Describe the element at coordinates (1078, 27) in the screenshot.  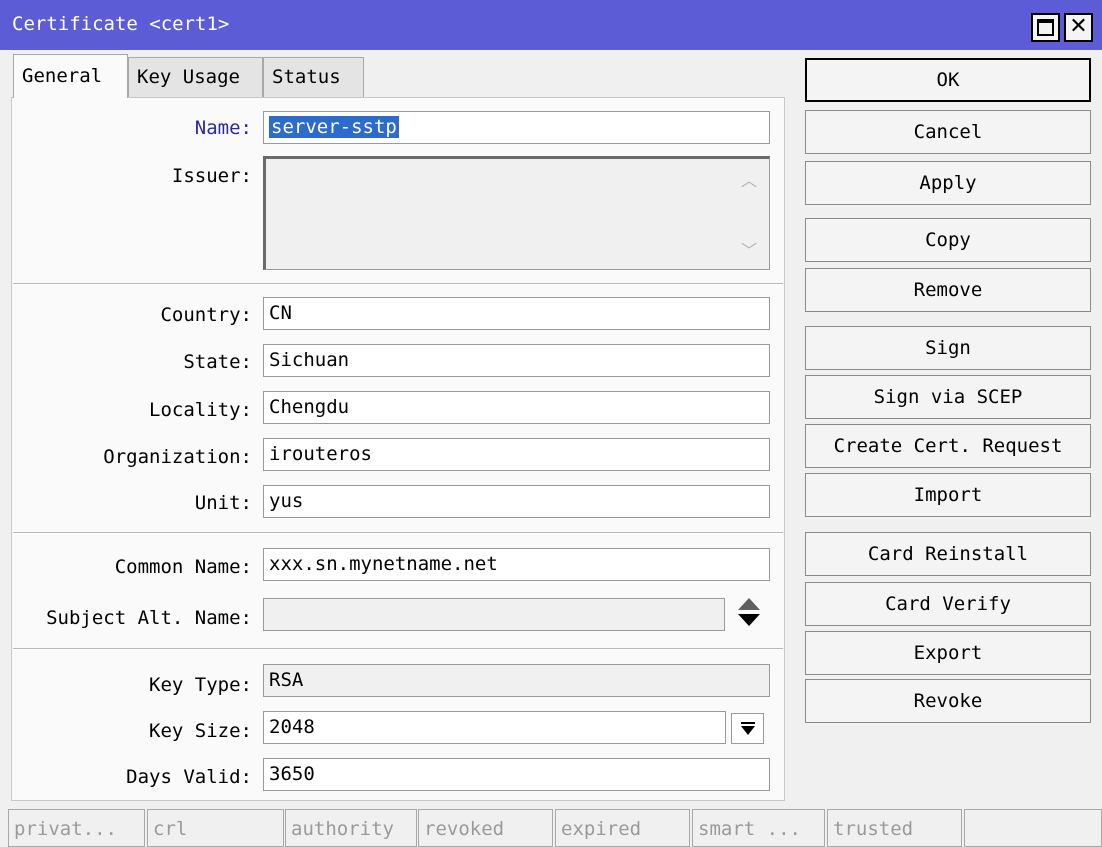
I see `close-icon: ✕` at that location.